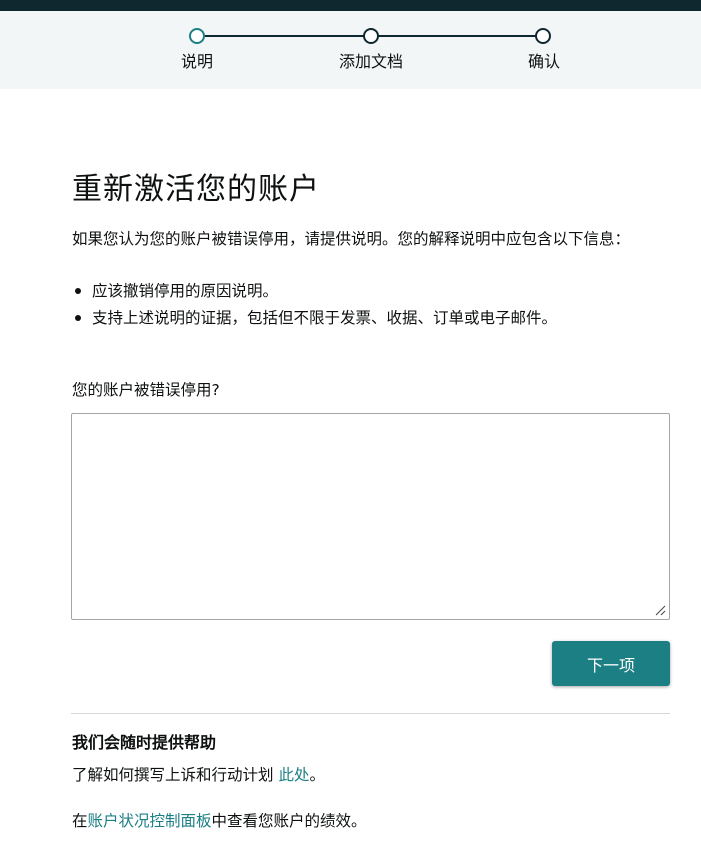 The height and width of the screenshot is (852, 701). What do you see at coordinates (293, 775) in the screenshot?
I see `appeal-guide-link: 此处` at bounding box center [293, 775].